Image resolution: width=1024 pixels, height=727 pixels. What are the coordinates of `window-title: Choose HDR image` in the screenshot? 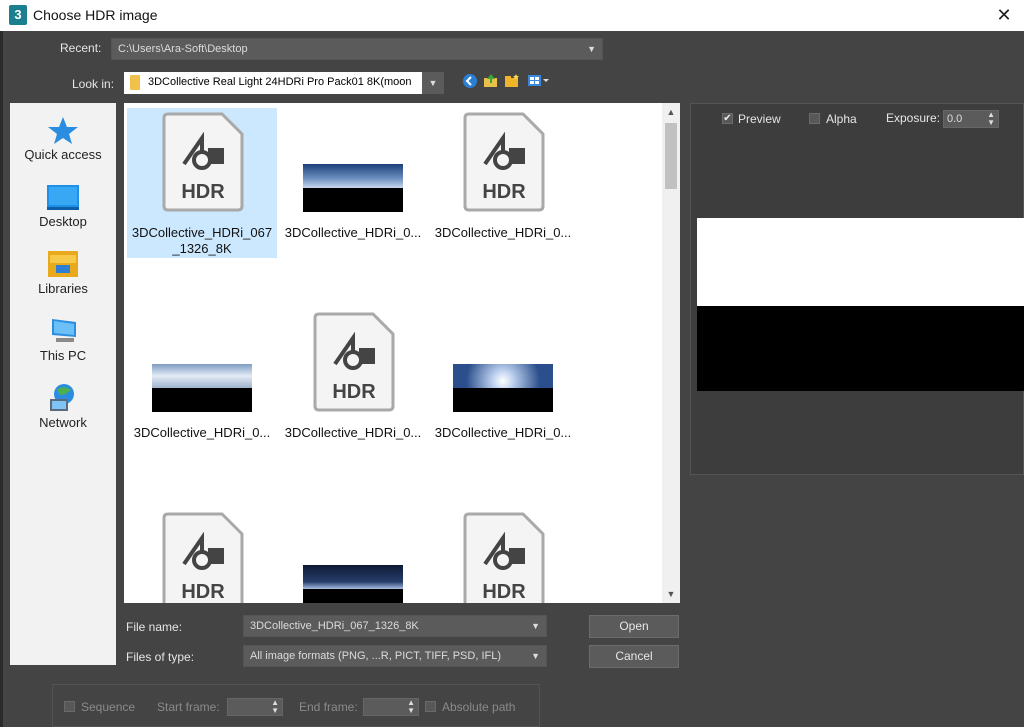 It's located at (95, 15).